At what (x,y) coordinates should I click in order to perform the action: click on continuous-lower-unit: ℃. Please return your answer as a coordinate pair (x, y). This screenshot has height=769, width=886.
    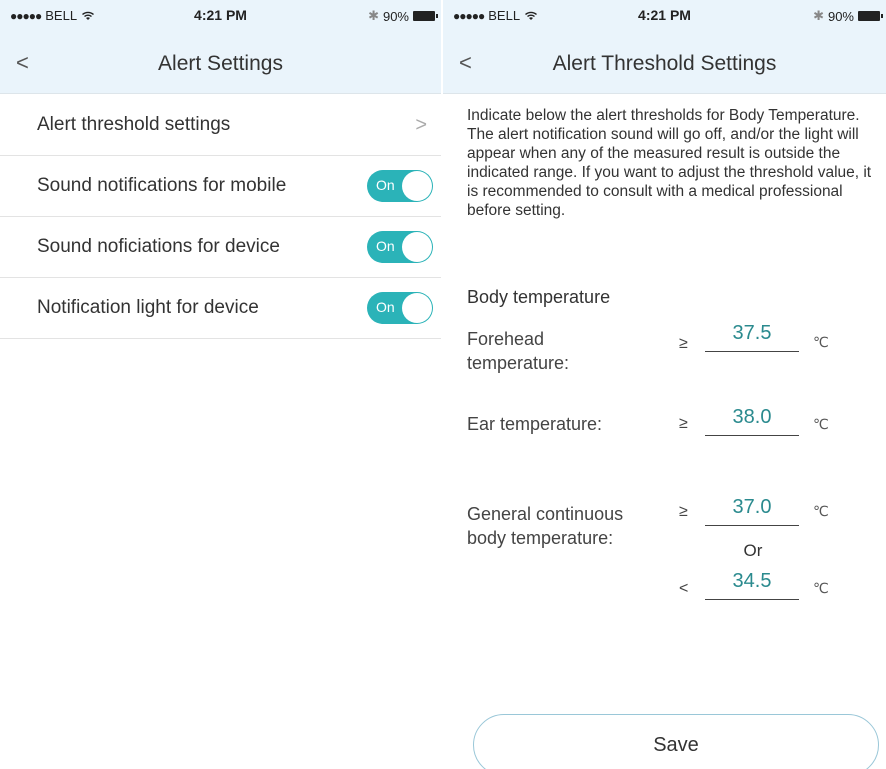
    Looking at the image, I should click on (821, 588).